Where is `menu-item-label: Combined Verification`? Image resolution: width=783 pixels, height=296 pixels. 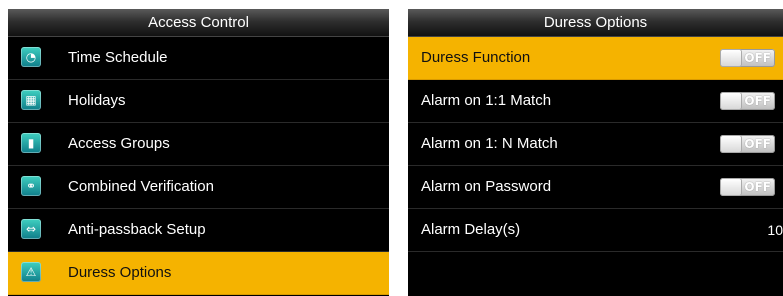 menu-item-label: Combined Verification is located at coordinates (141, 186).